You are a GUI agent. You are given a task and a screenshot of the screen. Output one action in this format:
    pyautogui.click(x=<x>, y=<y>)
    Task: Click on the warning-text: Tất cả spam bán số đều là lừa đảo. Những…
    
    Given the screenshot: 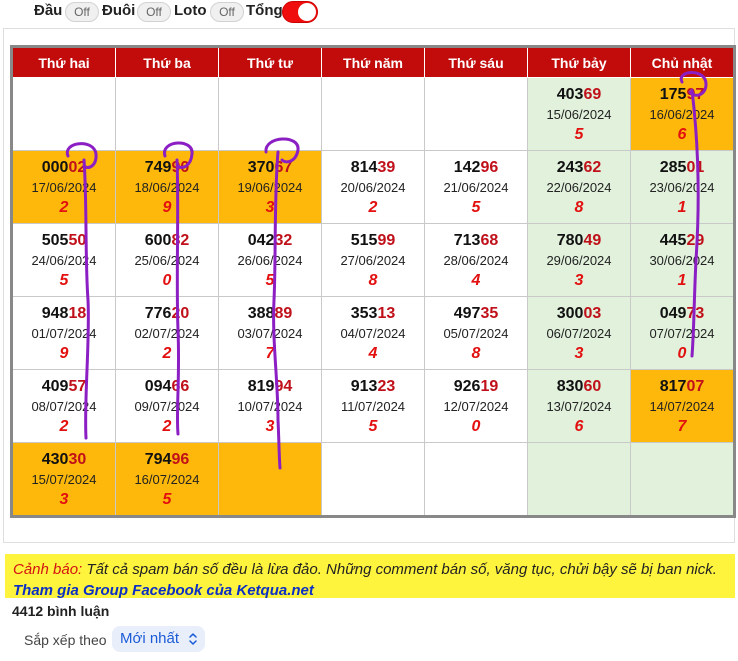 What is the action you would take?
    pyautogui.click(x=399, y=569)
    